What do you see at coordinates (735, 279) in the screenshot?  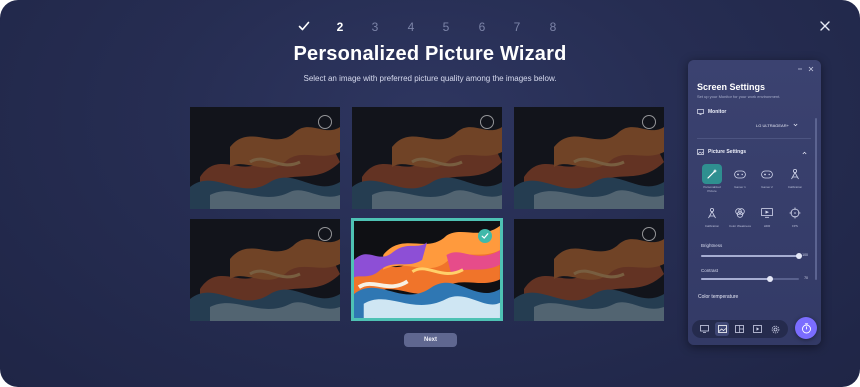 I see `contrast-fill` at bounding box center [735, 279].